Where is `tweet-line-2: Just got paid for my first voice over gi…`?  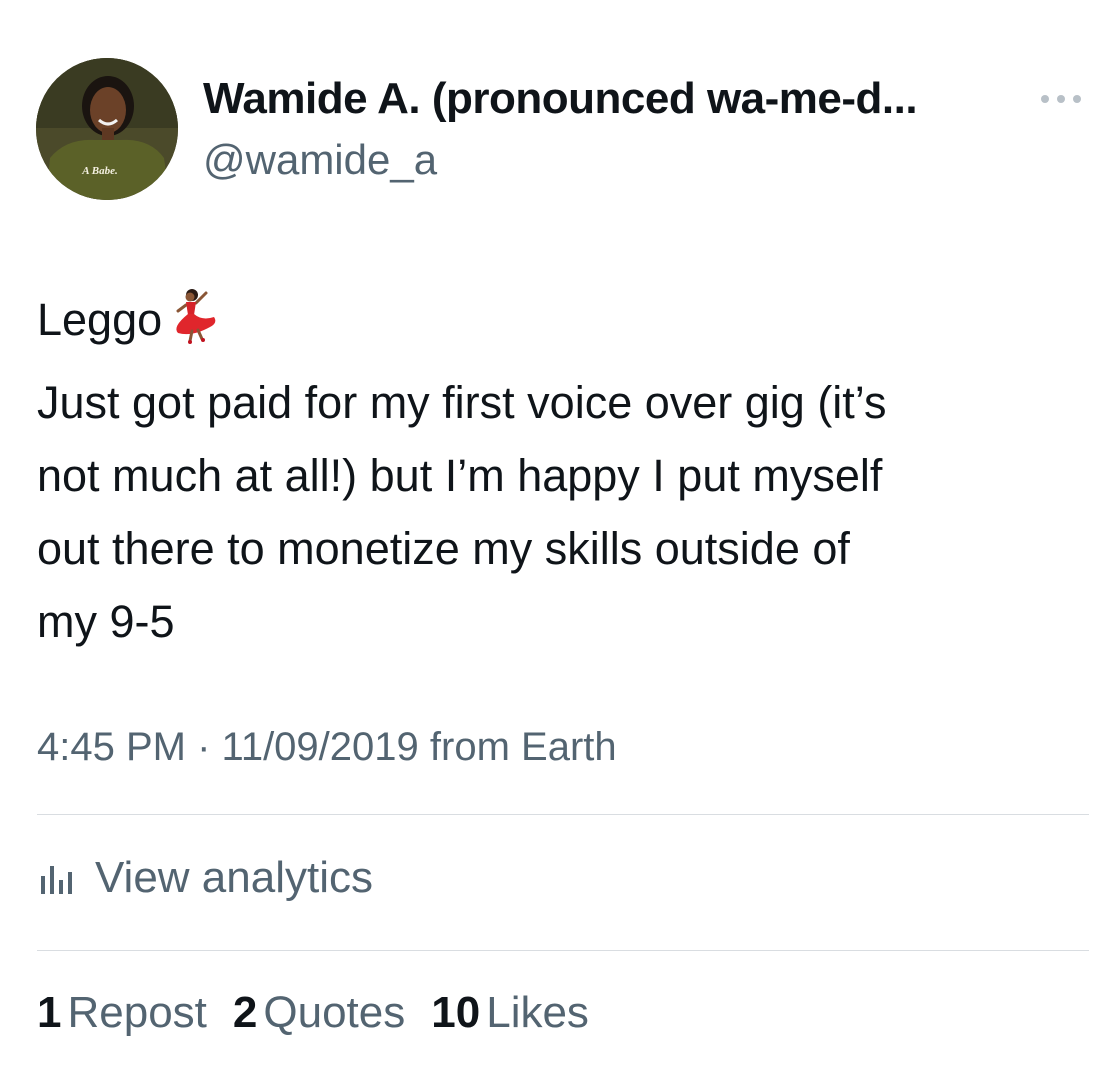
tweet-line-2: Just got paid for my first voice over gi… is located at coordinates (462, 402).